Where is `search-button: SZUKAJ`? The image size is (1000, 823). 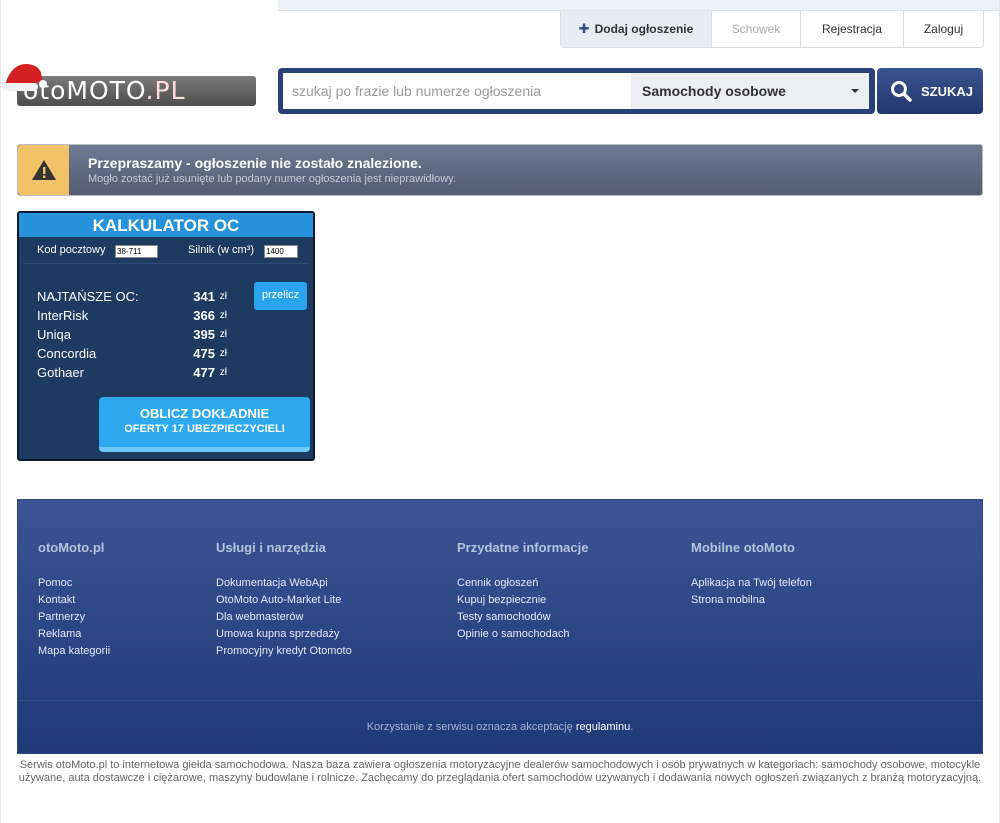
search-button: SZUKAJ is located at coordinates (930, 91).